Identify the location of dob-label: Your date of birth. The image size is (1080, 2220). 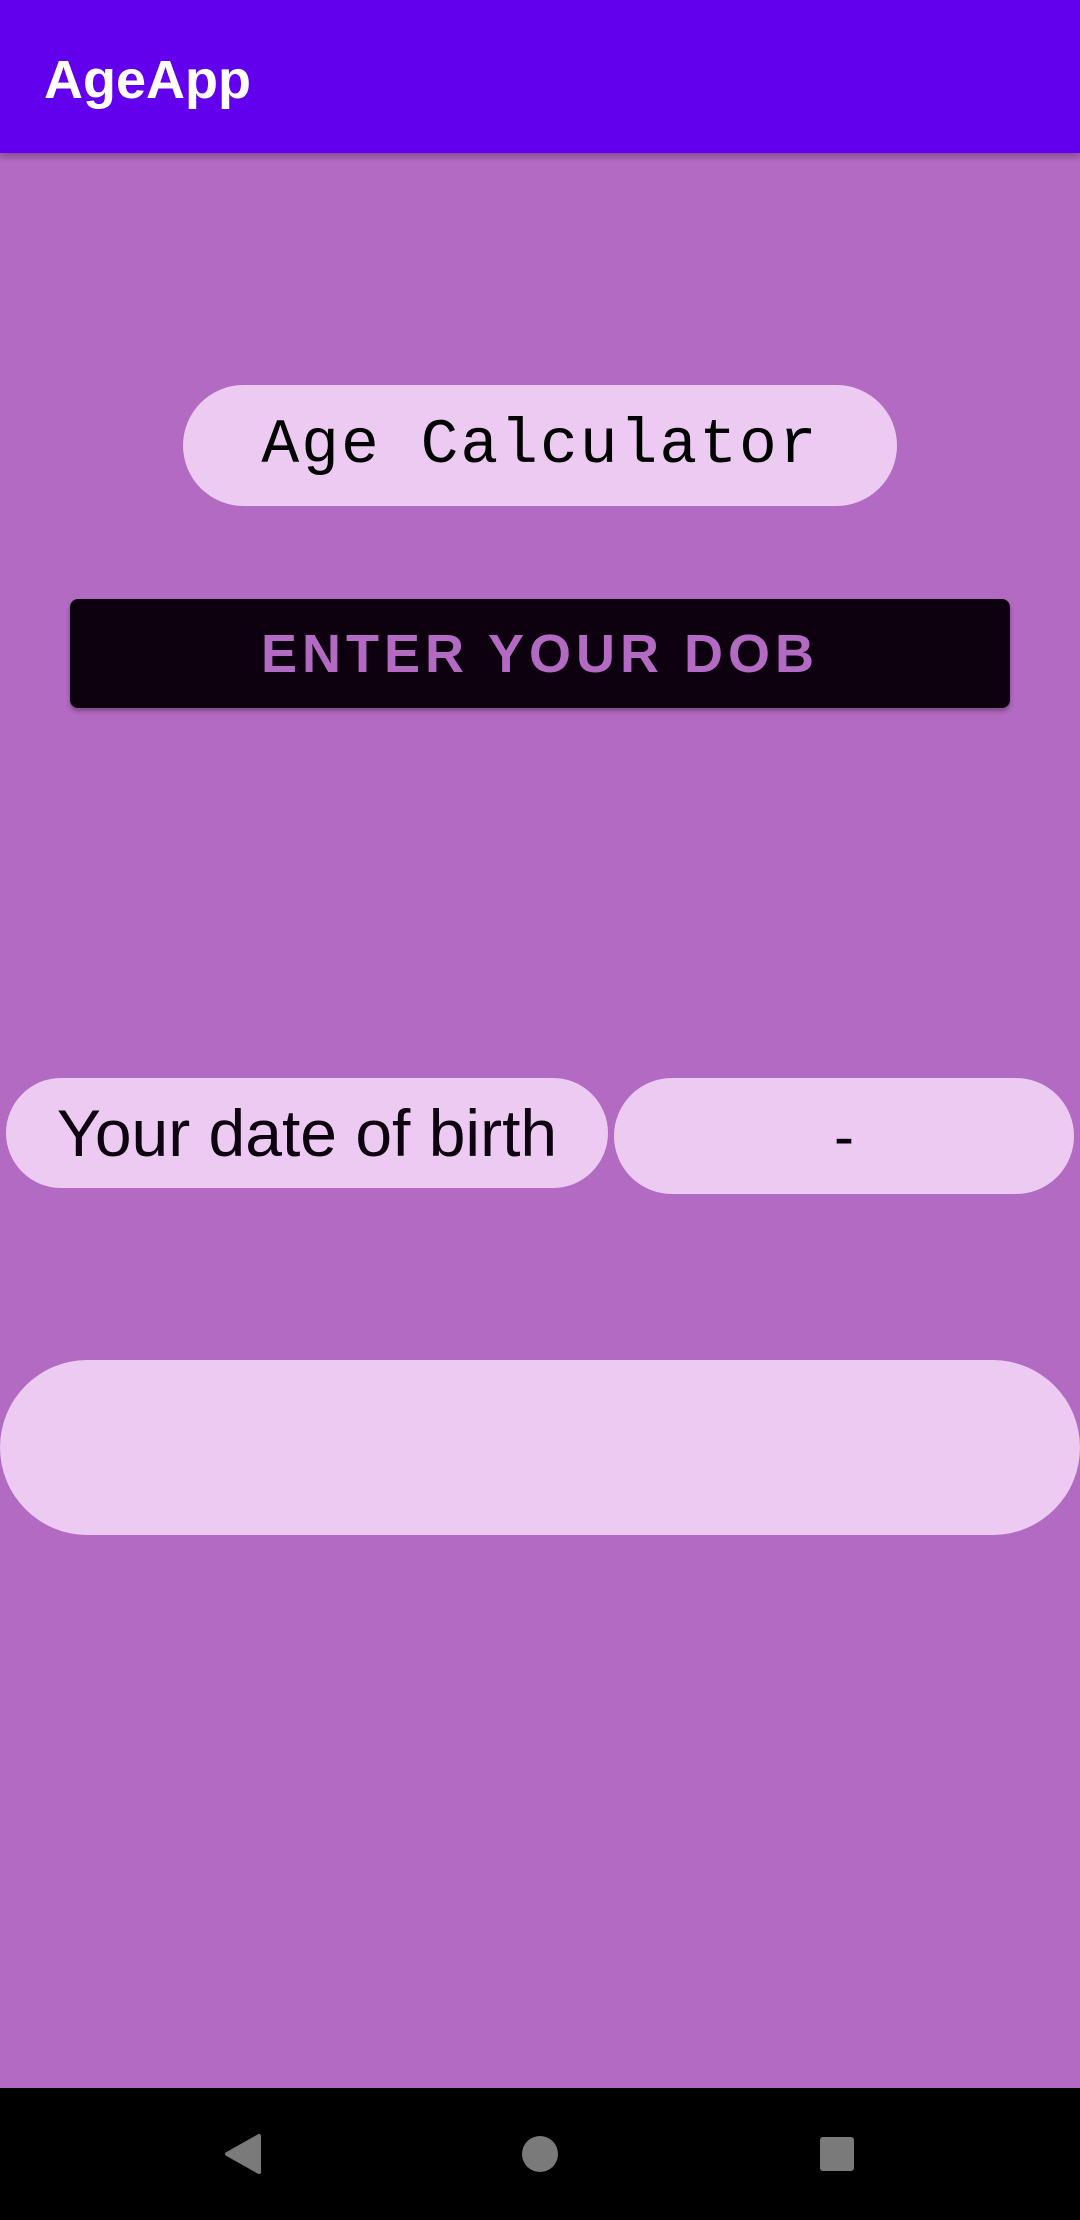
(307, 1133).